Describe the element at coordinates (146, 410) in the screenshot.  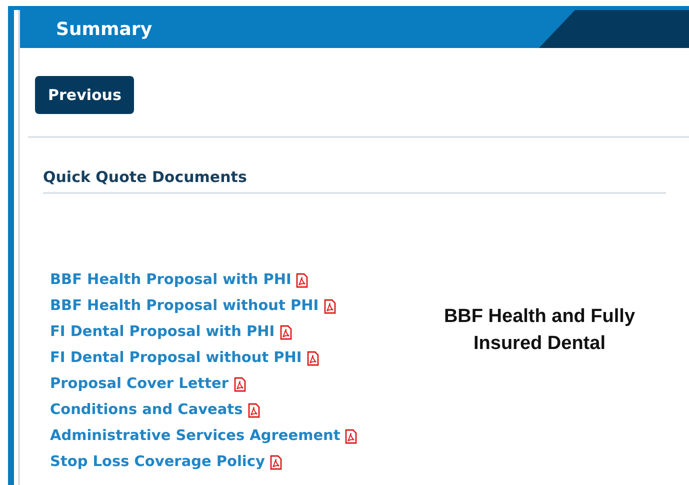
I see `document-link: Conditions and Caveats` at that location.